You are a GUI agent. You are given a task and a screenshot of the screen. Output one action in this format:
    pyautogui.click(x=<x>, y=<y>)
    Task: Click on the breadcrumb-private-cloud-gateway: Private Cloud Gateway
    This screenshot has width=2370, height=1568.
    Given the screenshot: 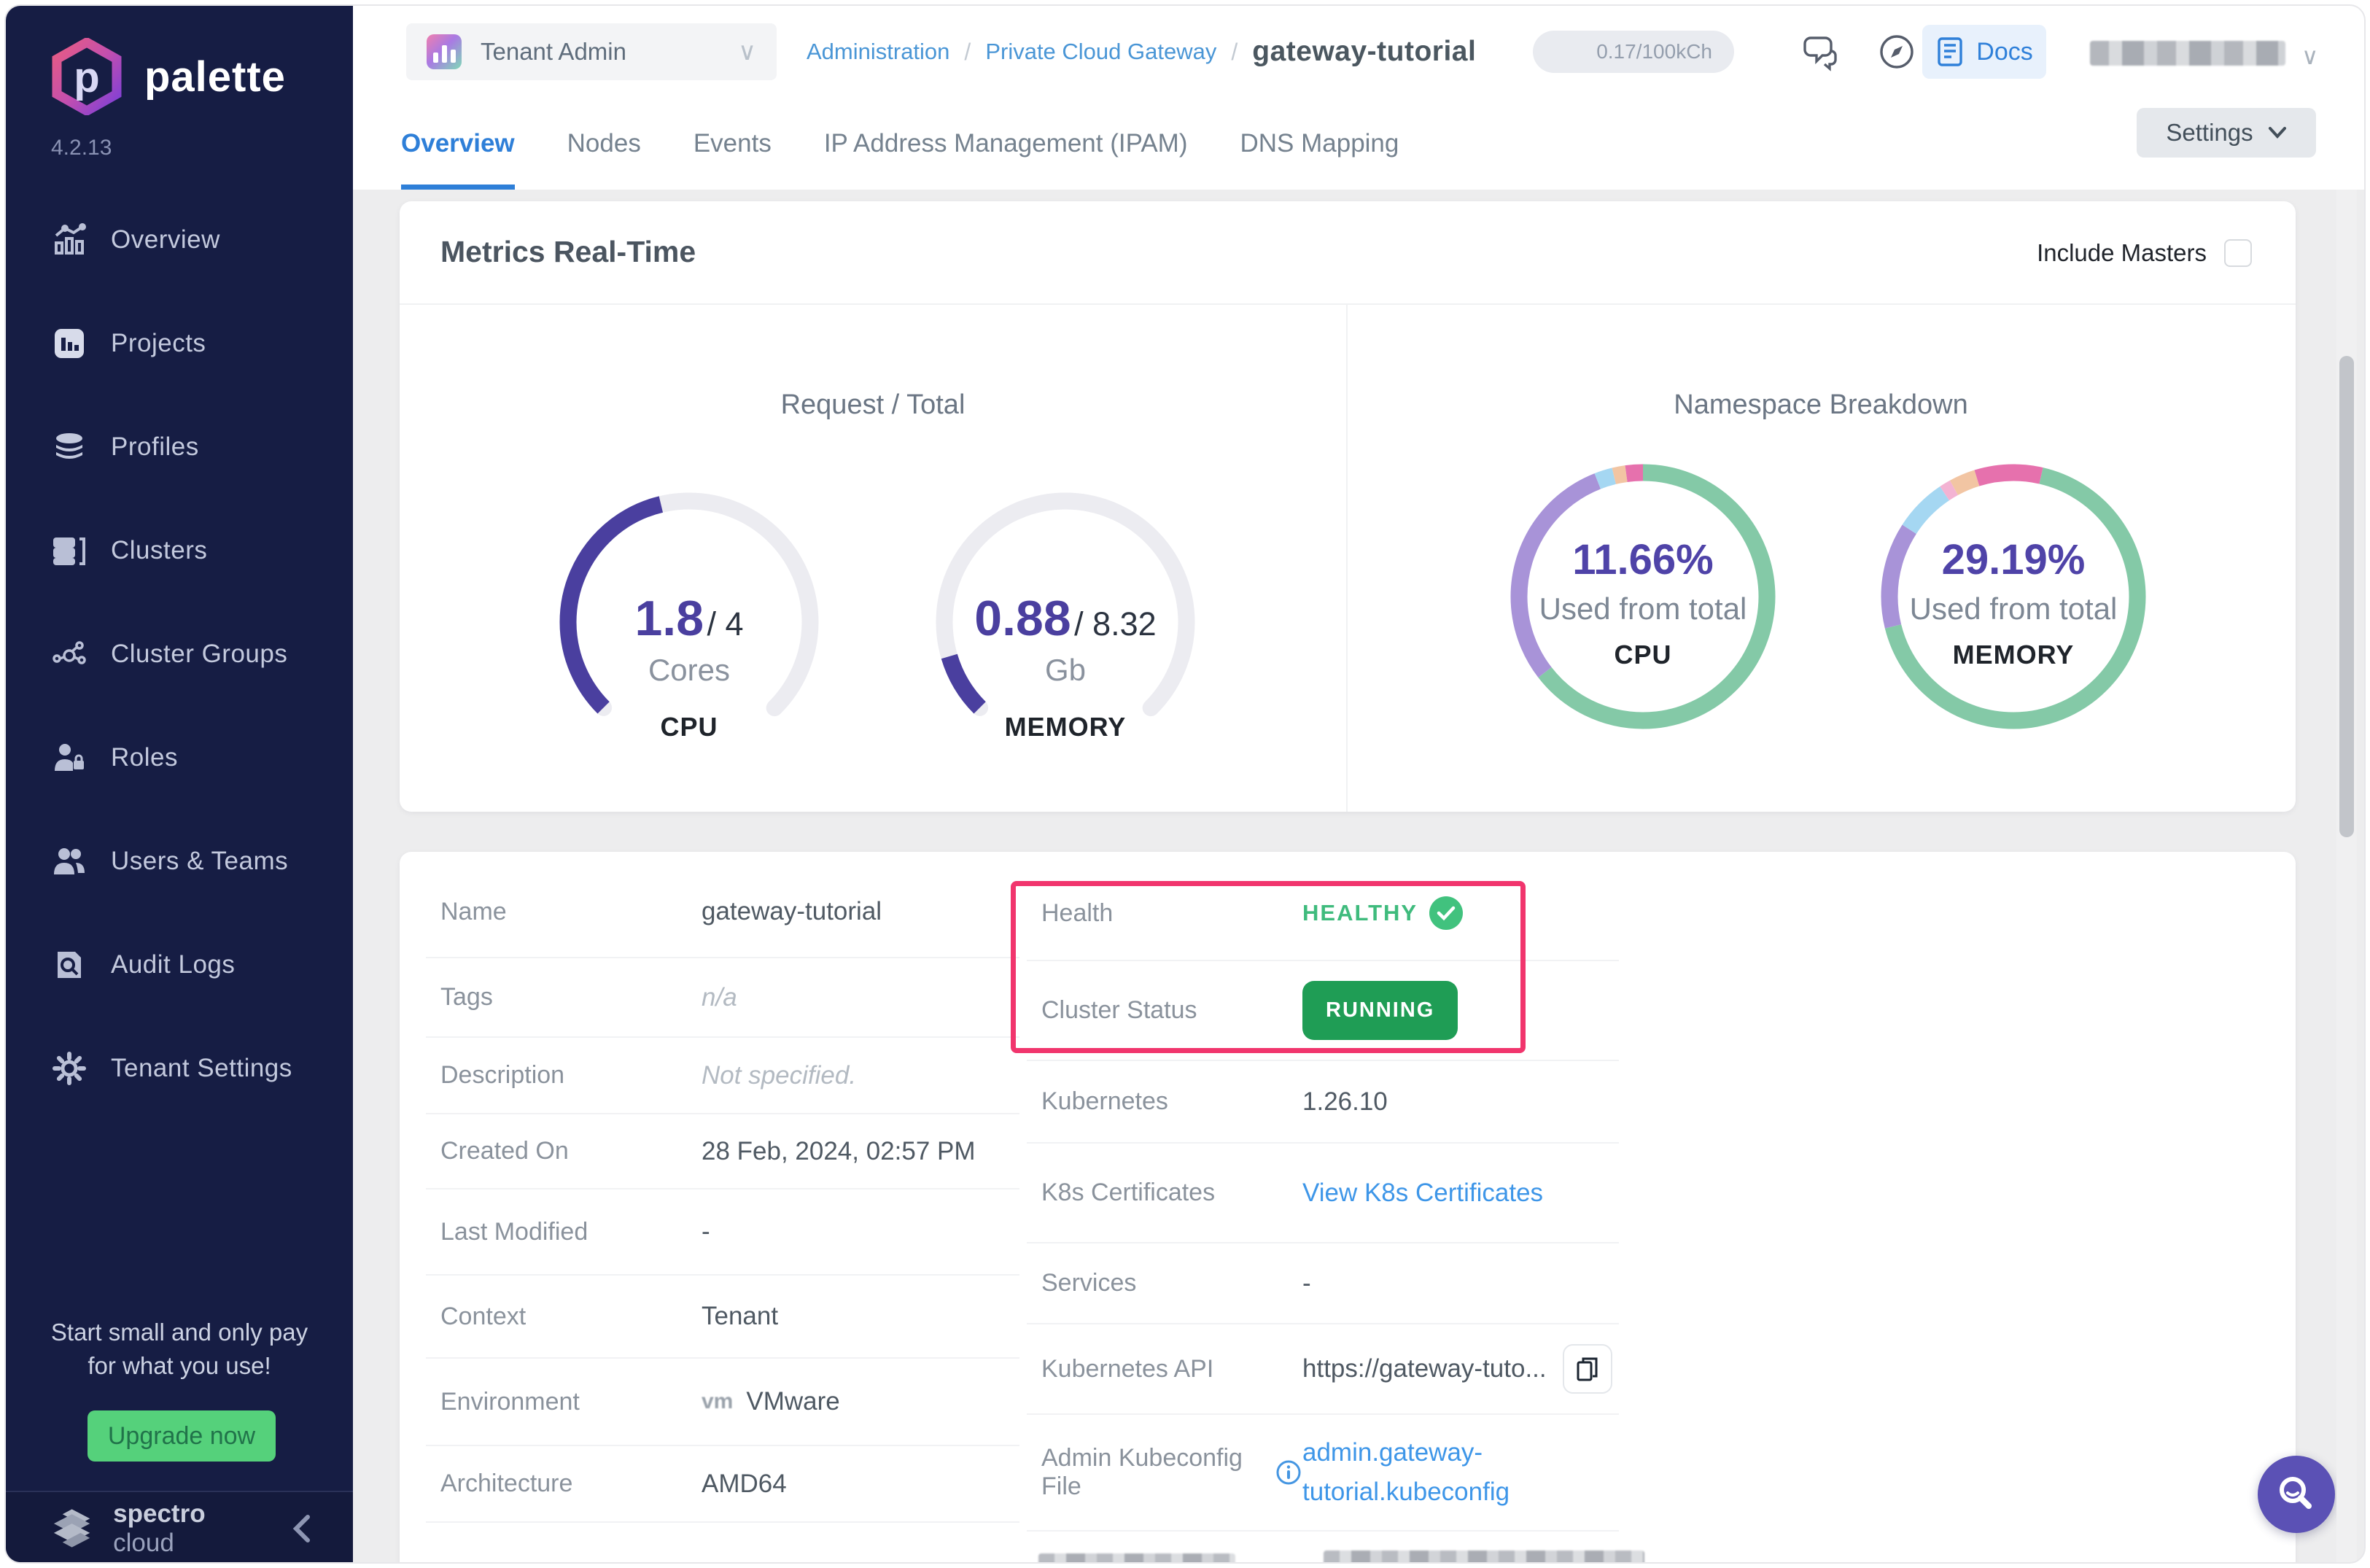 What is the action you would take?
    pyautogui.click(x=1100, y=52)
    